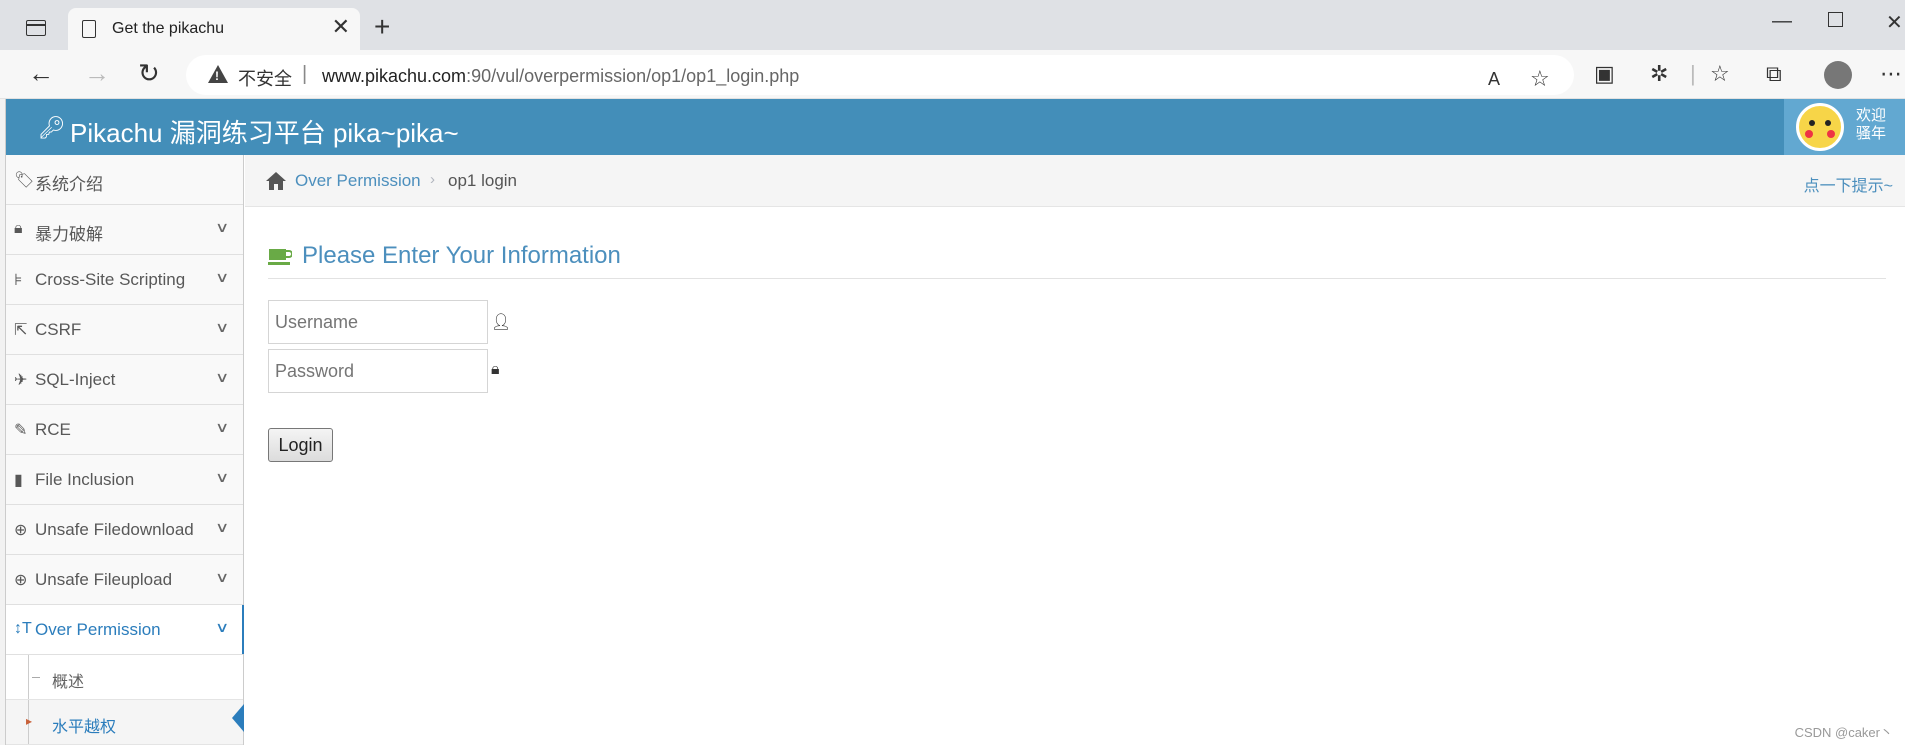 The image size is (1905, 745). I want to click on sidebar-item-label: File Inclusion, so click(85, 479).